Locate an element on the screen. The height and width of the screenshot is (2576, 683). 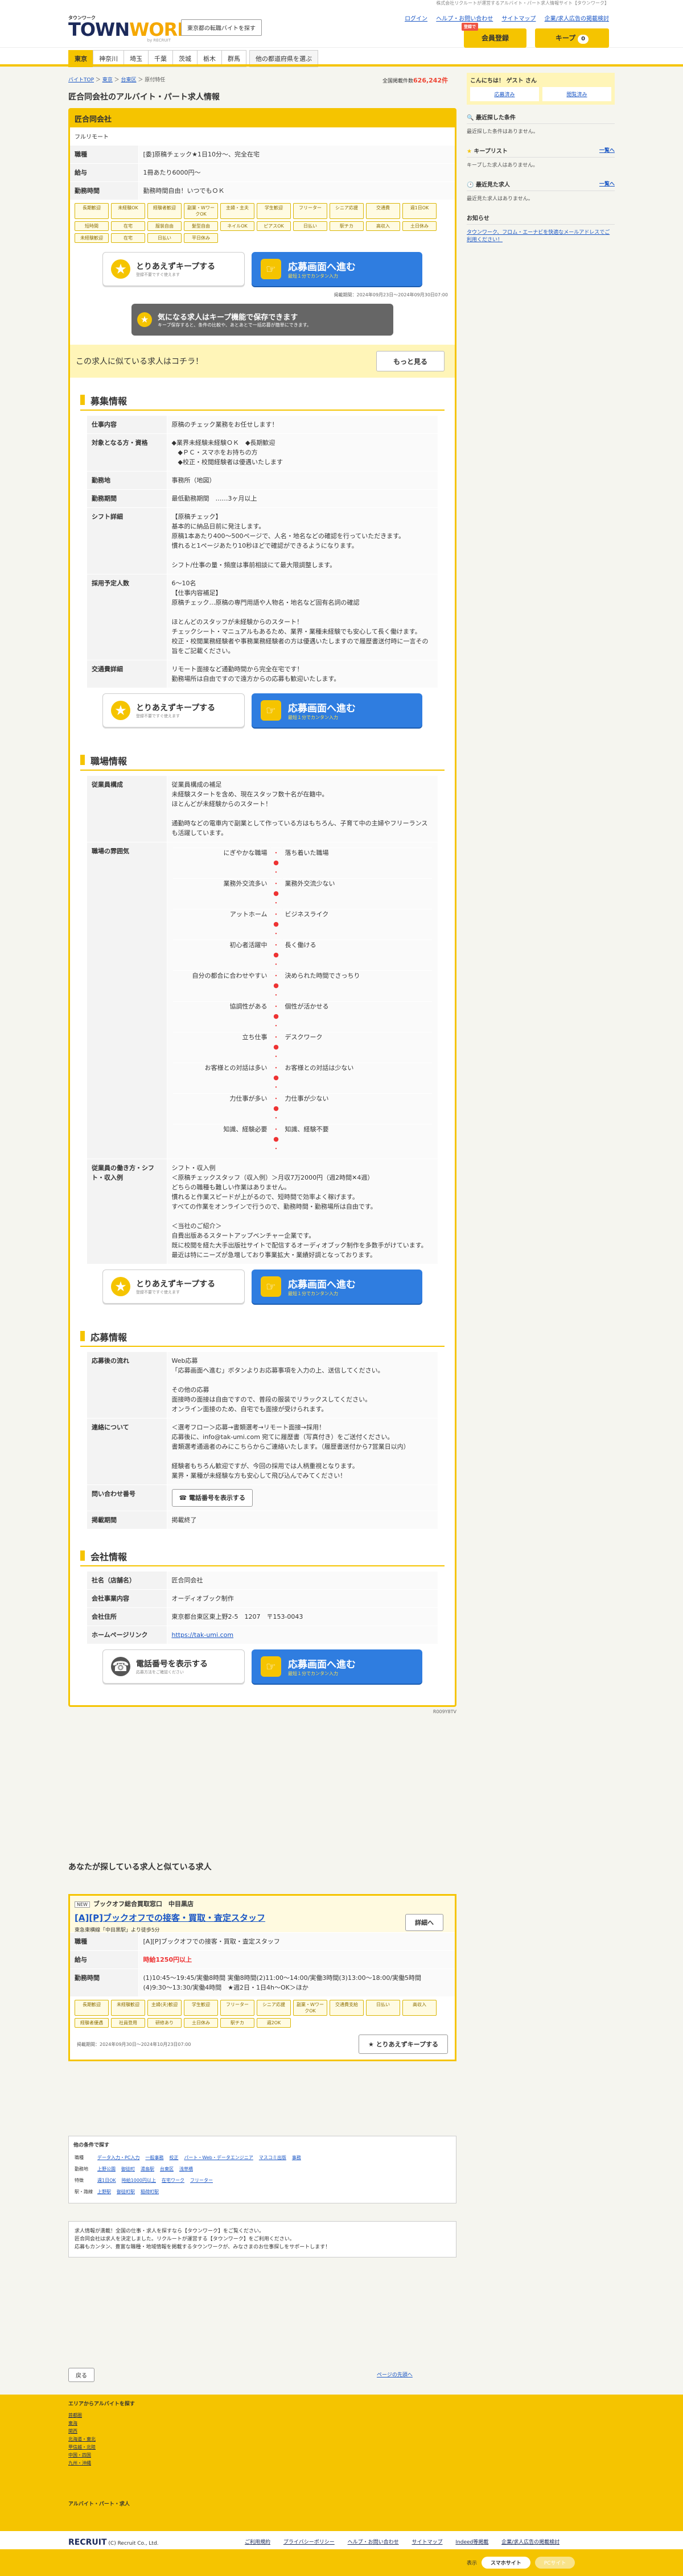
section-title-workplace: 職場情報 is located at coordinates (262, 763).